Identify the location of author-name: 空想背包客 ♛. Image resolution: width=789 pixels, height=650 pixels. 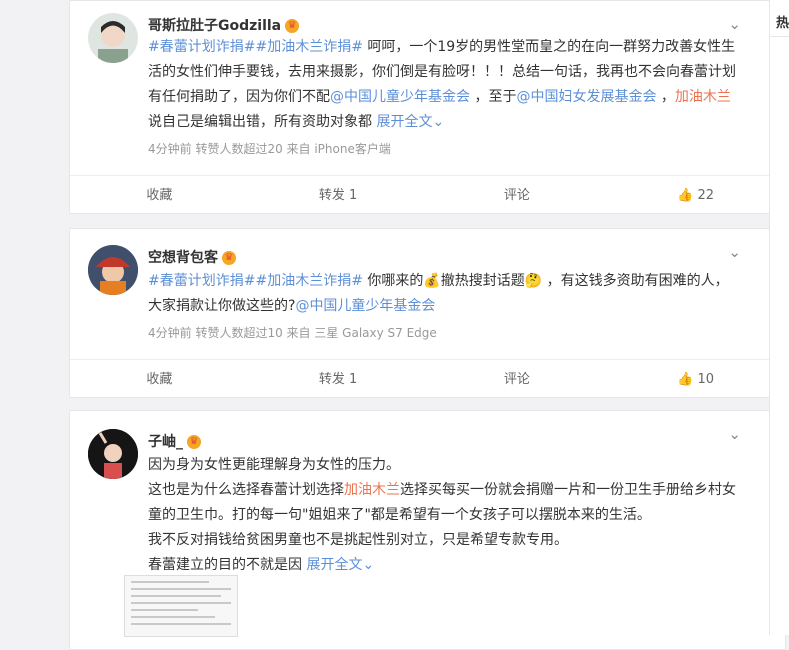
(192, 257).